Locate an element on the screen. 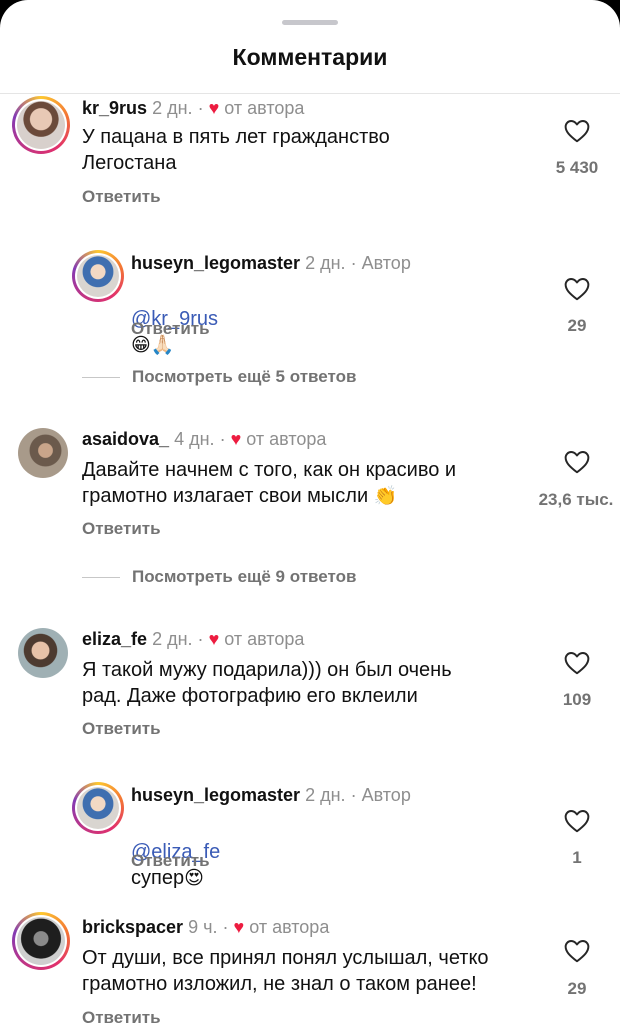 The image size is (620, 1030). comment-username: eliza_fe is located at coordinates (114, 639).